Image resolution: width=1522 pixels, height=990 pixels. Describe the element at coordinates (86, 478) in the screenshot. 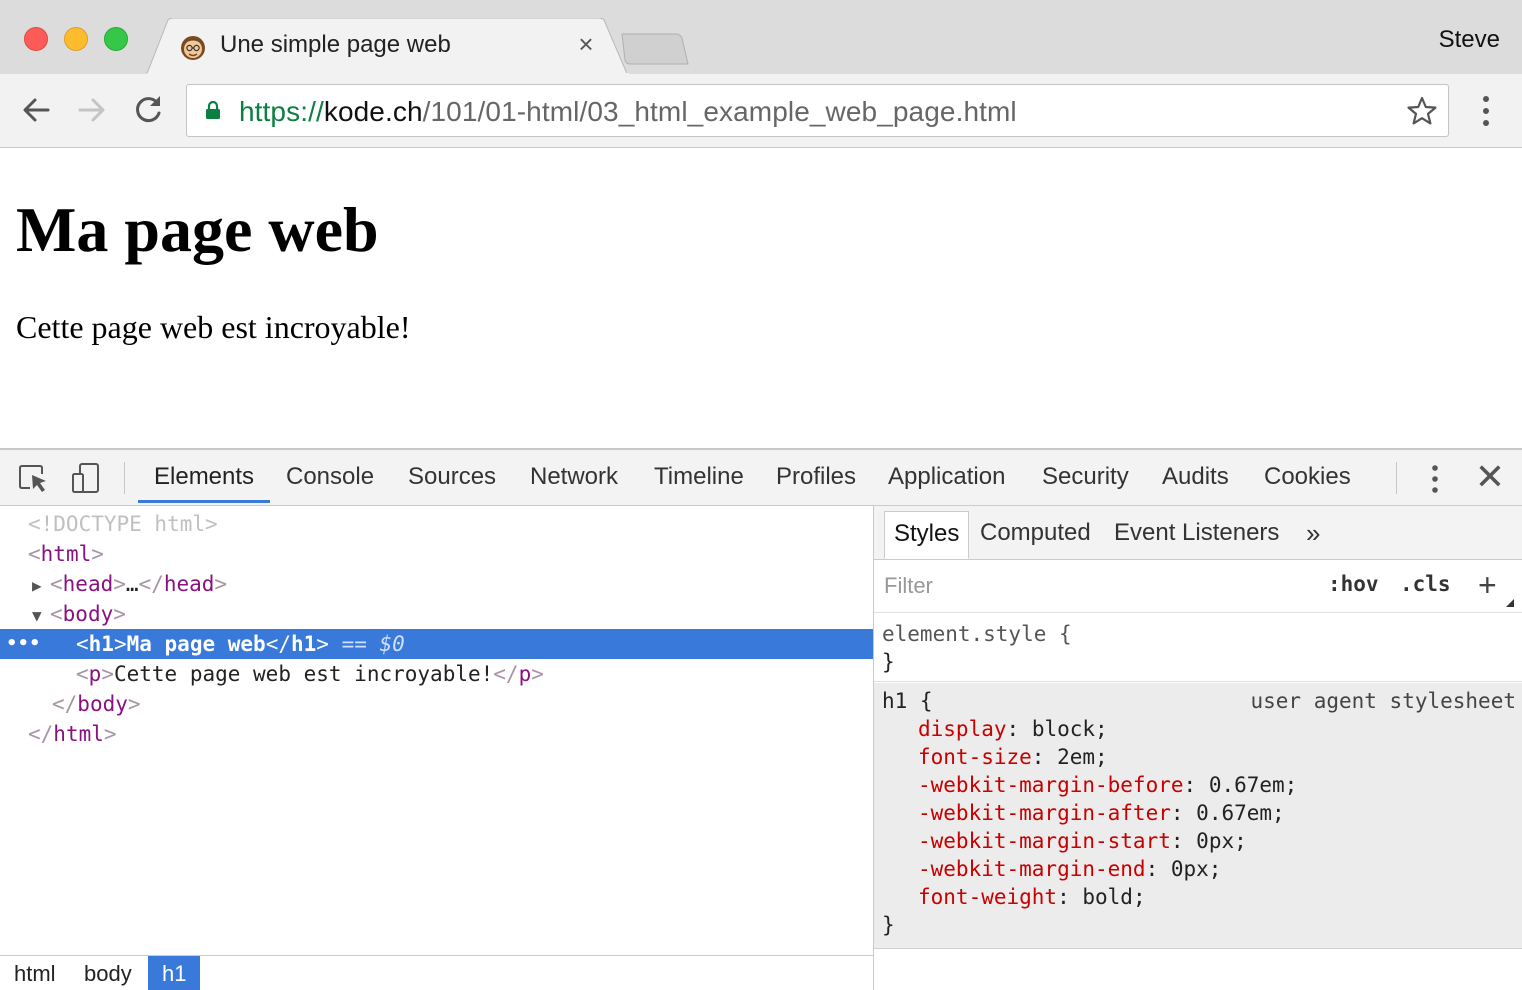

I see `device-toolbar-icon` at that location.